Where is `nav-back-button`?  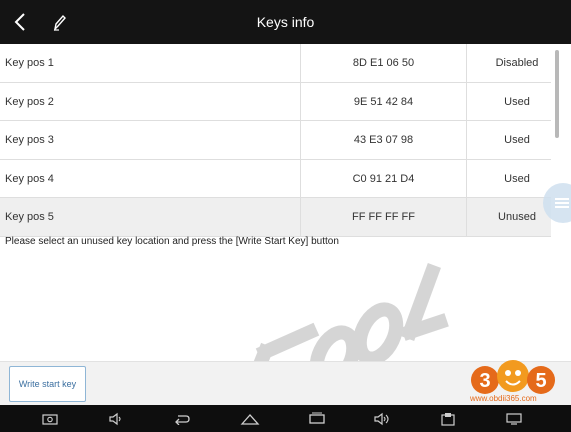 nav-back-button is located at coordinates (182, 418).